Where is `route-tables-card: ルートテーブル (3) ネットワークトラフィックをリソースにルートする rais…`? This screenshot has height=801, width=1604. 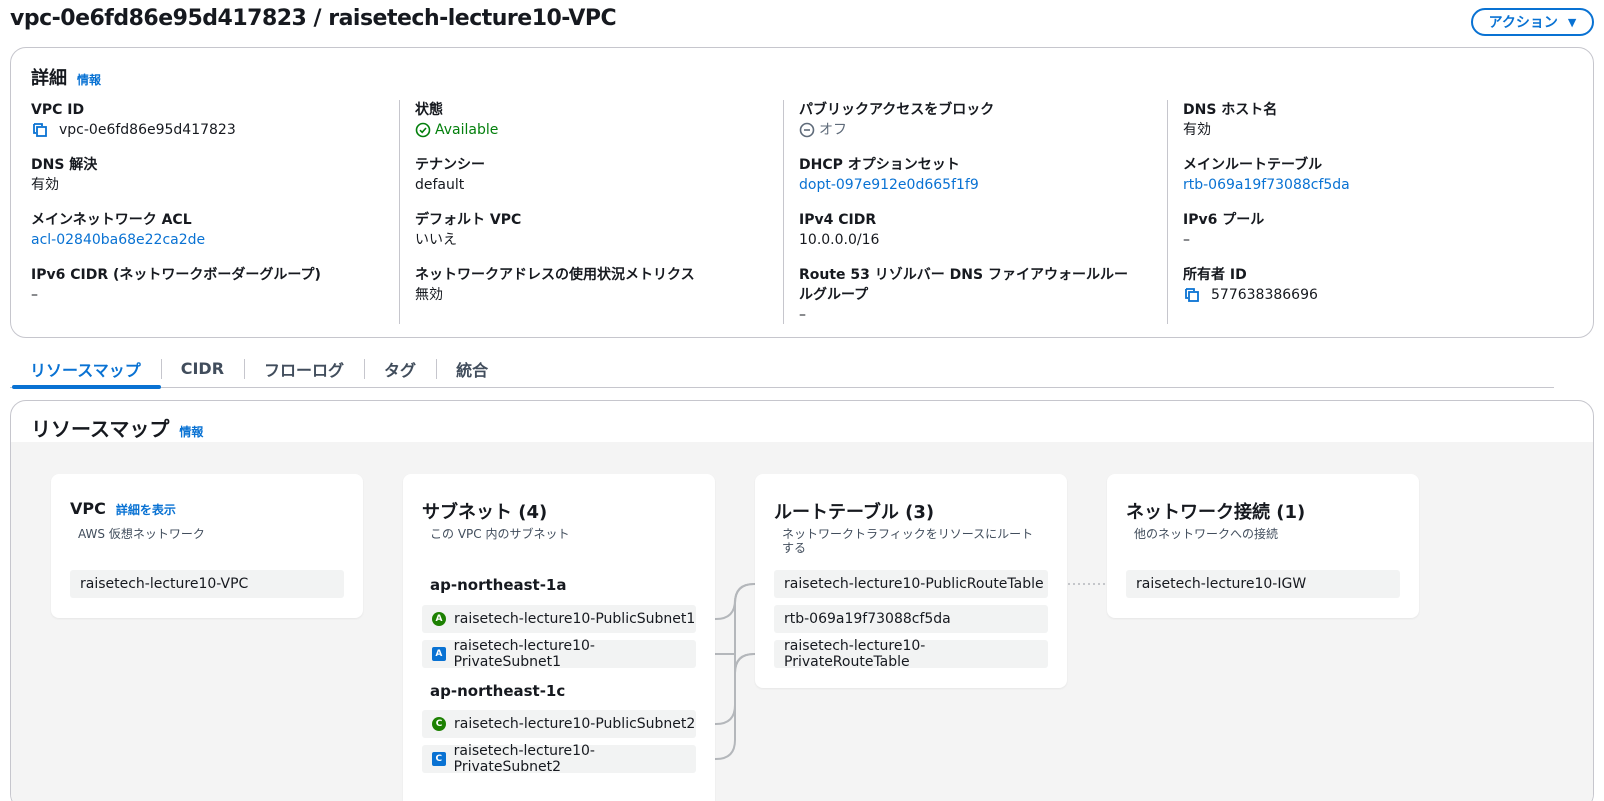 route-tables-card: ルートテーブル (3) ネットワークトラフィックをリソースにルートする rais… is located at coordinates (911, 581).